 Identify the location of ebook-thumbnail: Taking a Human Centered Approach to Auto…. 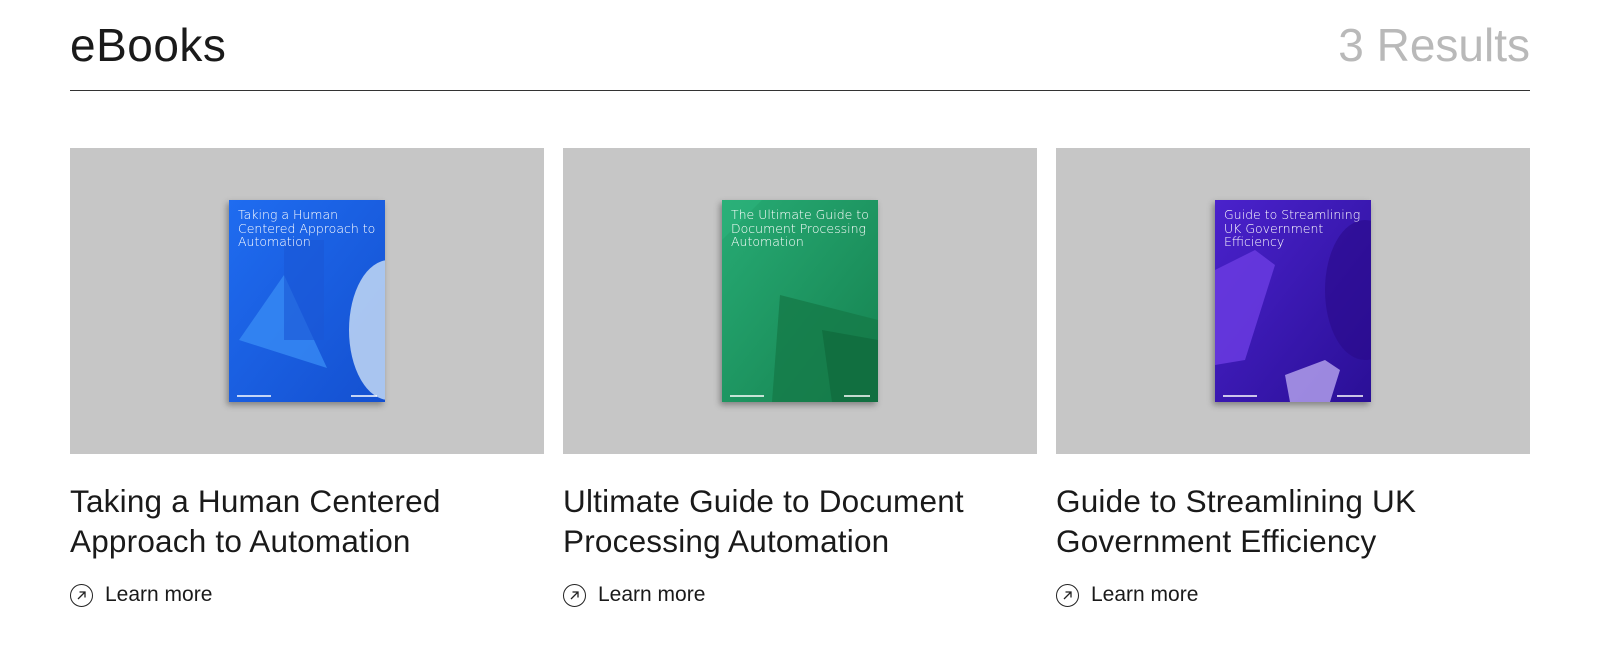
(307, 301).